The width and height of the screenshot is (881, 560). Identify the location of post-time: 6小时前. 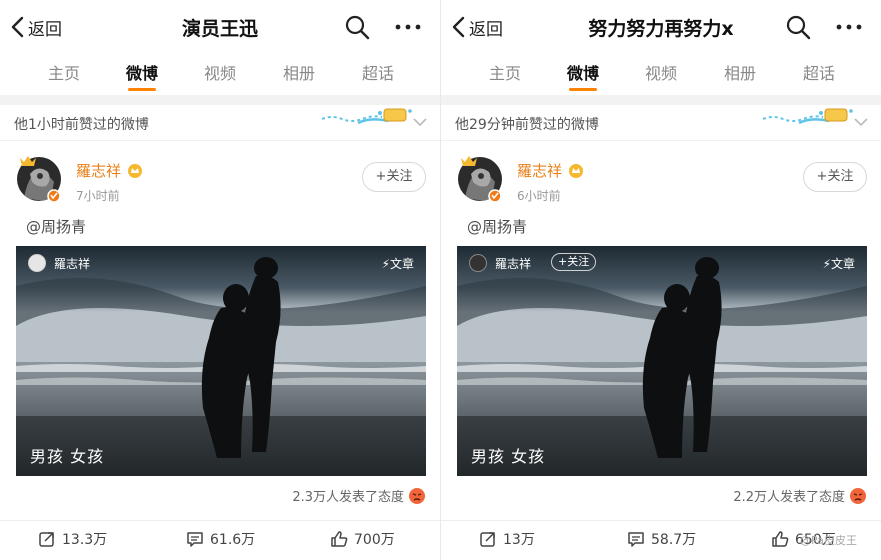
(539, 196).